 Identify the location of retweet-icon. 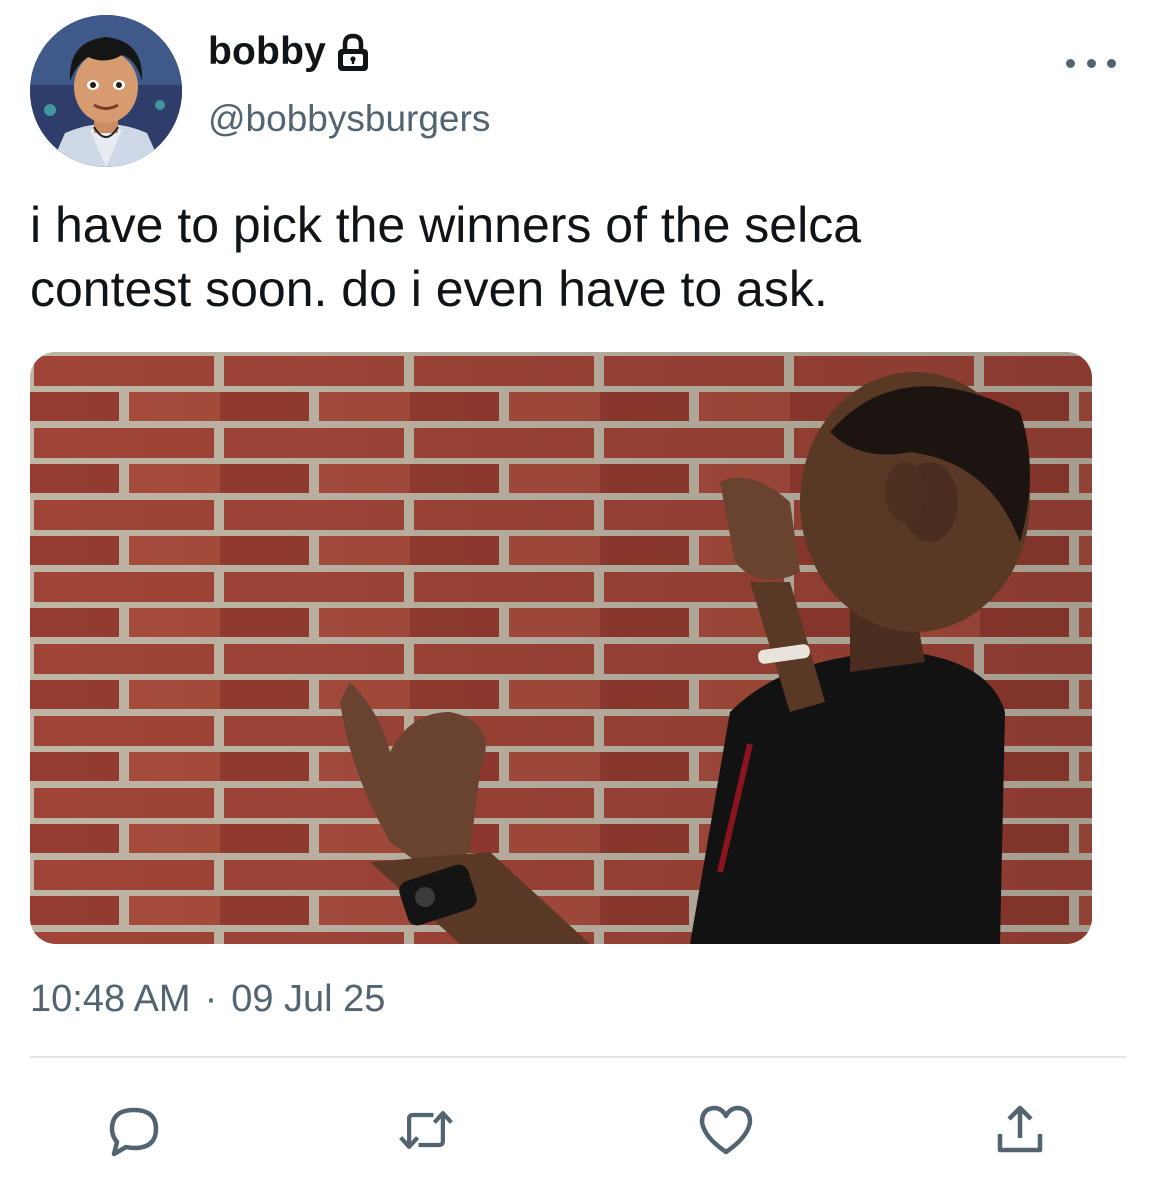
(426, 1130).